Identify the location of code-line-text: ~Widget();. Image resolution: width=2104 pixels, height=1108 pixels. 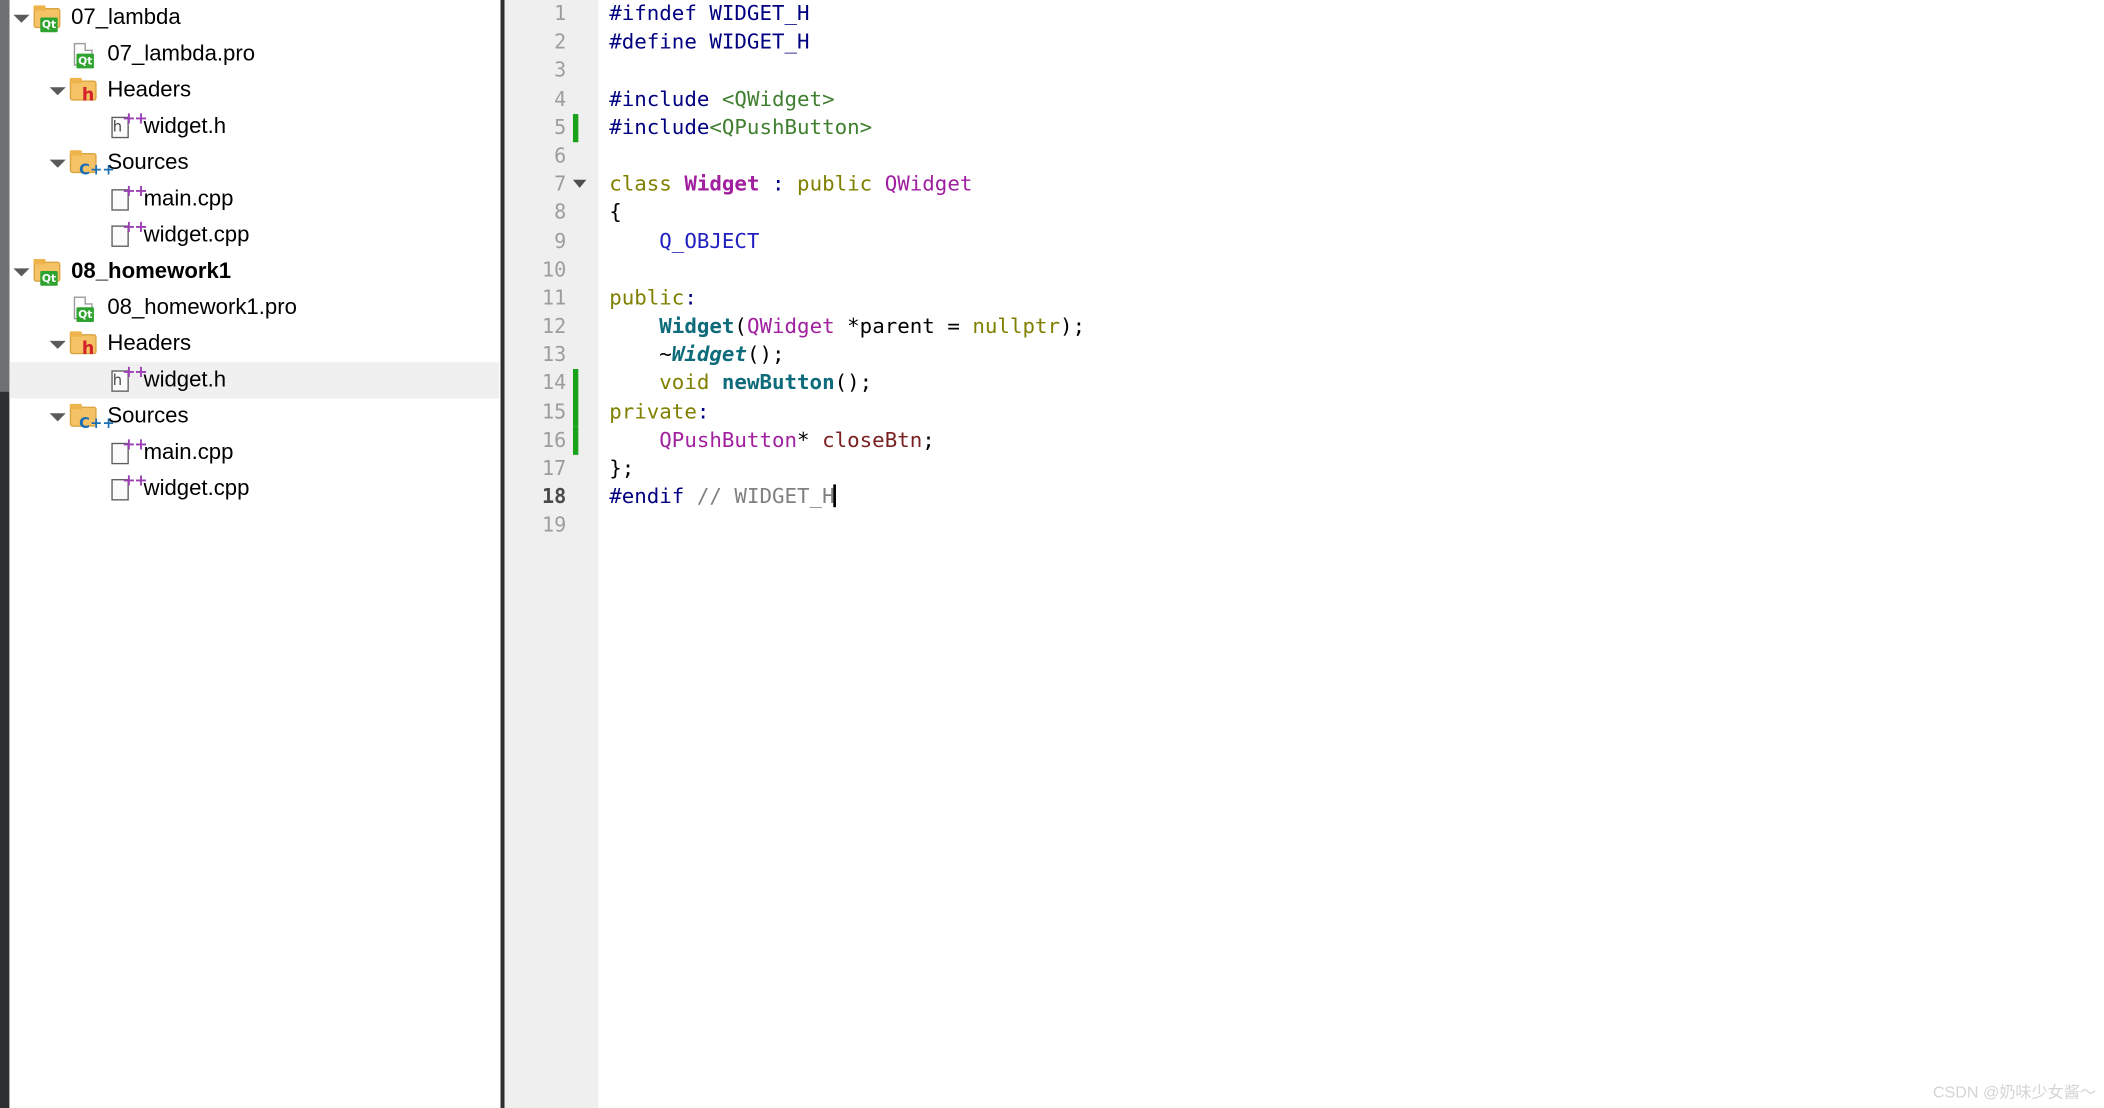
(696, 355).